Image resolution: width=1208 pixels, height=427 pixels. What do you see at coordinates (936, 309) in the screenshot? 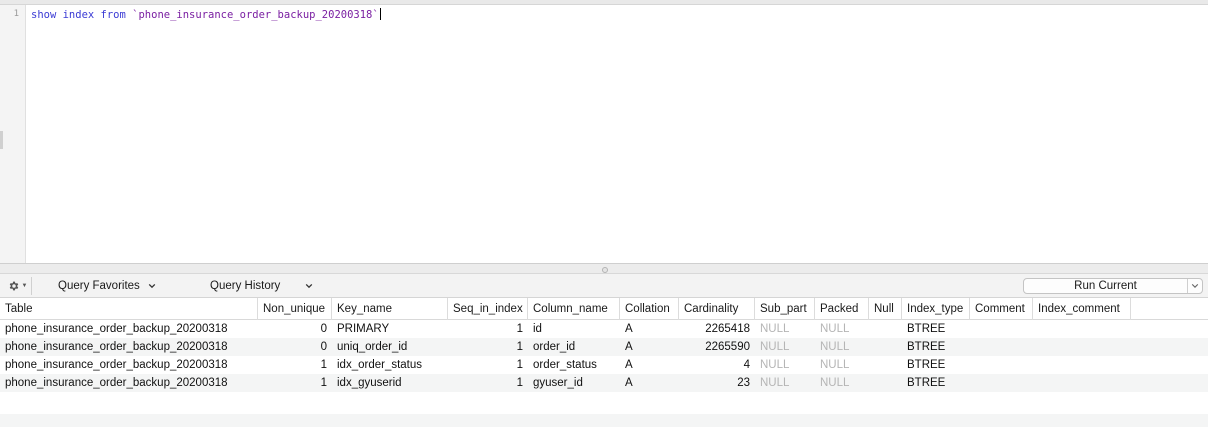
I see `column-header-index-type: Index_type` at bounding box center [936, 309].